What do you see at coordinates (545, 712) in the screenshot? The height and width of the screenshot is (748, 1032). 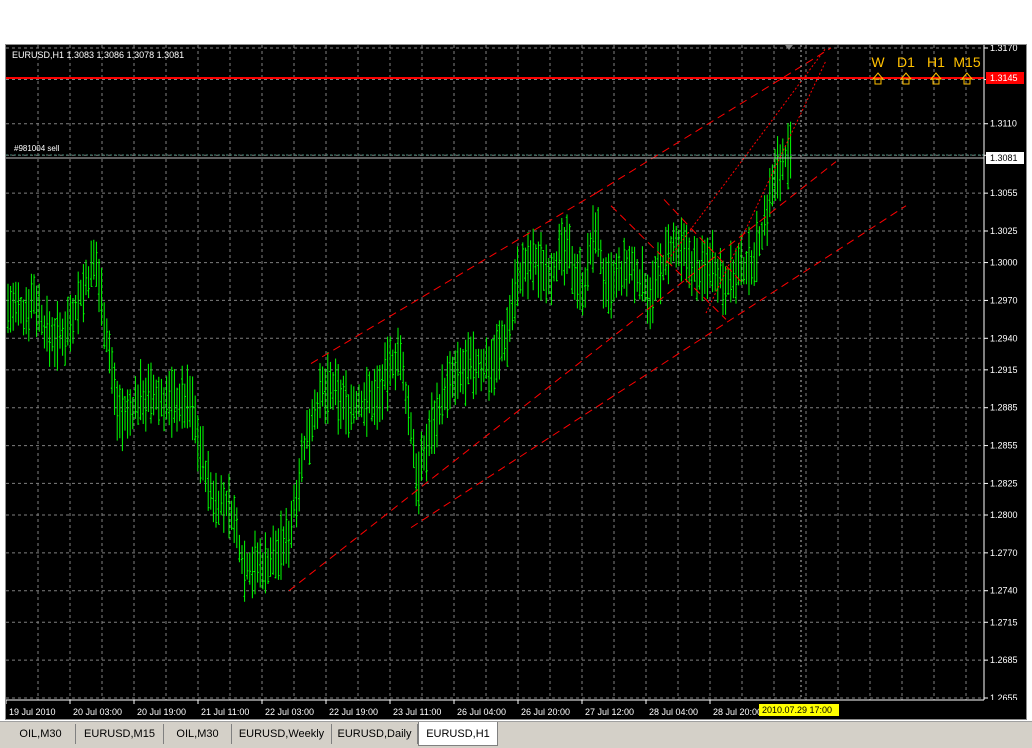 I see `time-tick-label: 26 Jul 20:00` at bounding box center [545, 712].